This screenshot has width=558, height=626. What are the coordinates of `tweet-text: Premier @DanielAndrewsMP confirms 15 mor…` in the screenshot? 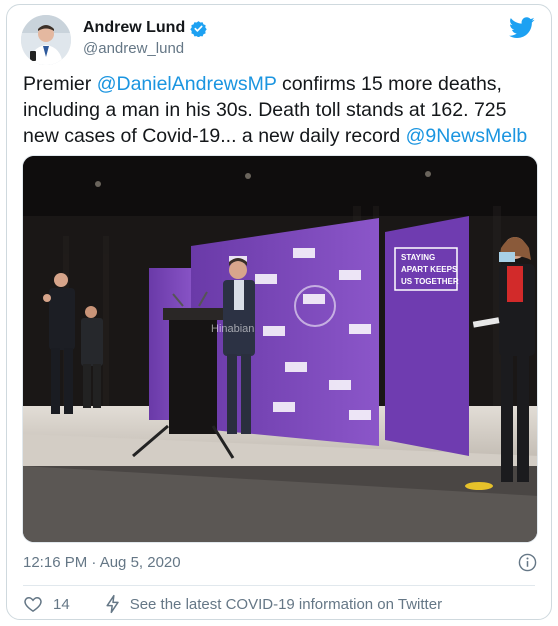 It's located at (283, 110).